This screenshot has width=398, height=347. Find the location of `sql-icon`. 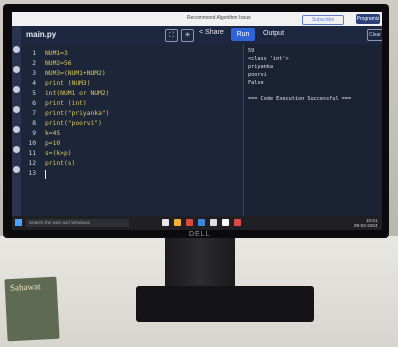

sql-icon is located at coordinates (16, 169).